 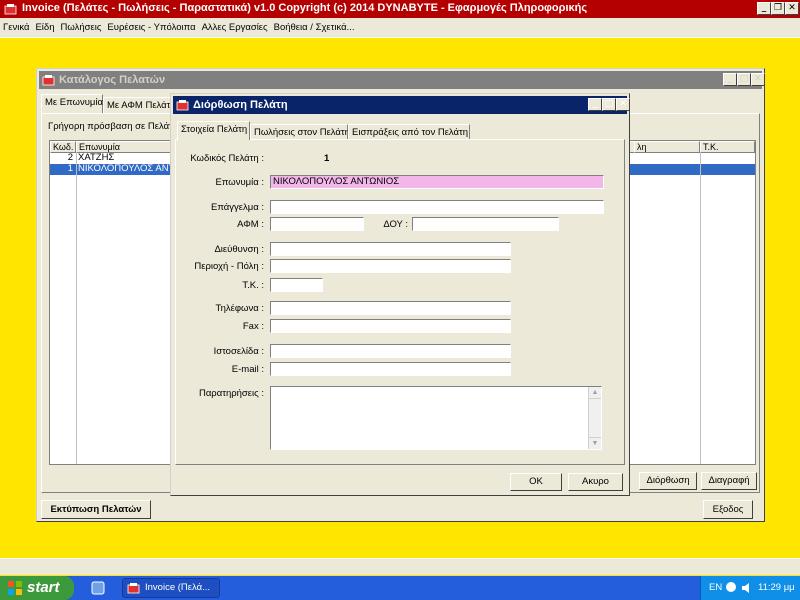 I want to click on system-tray: EN 11:29 μμ, so click(x=750, y=588).